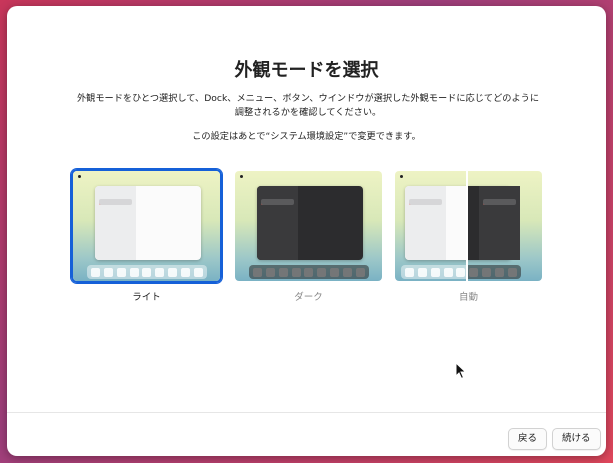 Image resolution: width=613 pixels, height=463 pixels. Describe the element at coordinates (148, 223) in the screenshot. I see `light-window-preview` at that location.